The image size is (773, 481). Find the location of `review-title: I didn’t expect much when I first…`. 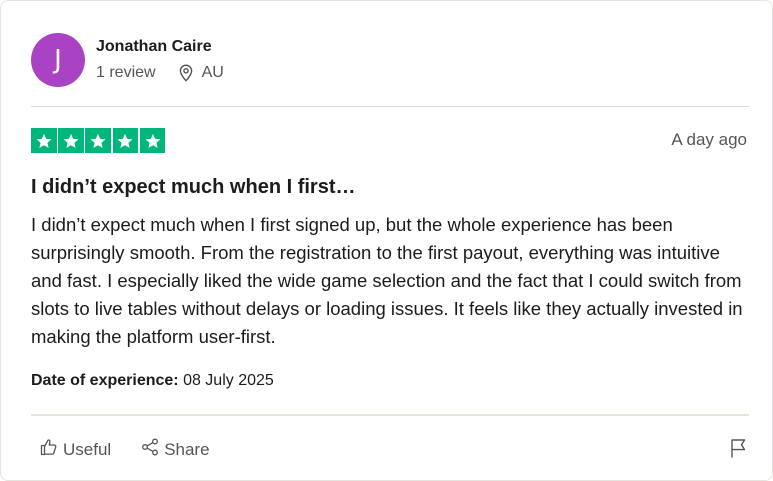

review-title: I didn’t expect much when I first… is located at coordinates (193, 187).